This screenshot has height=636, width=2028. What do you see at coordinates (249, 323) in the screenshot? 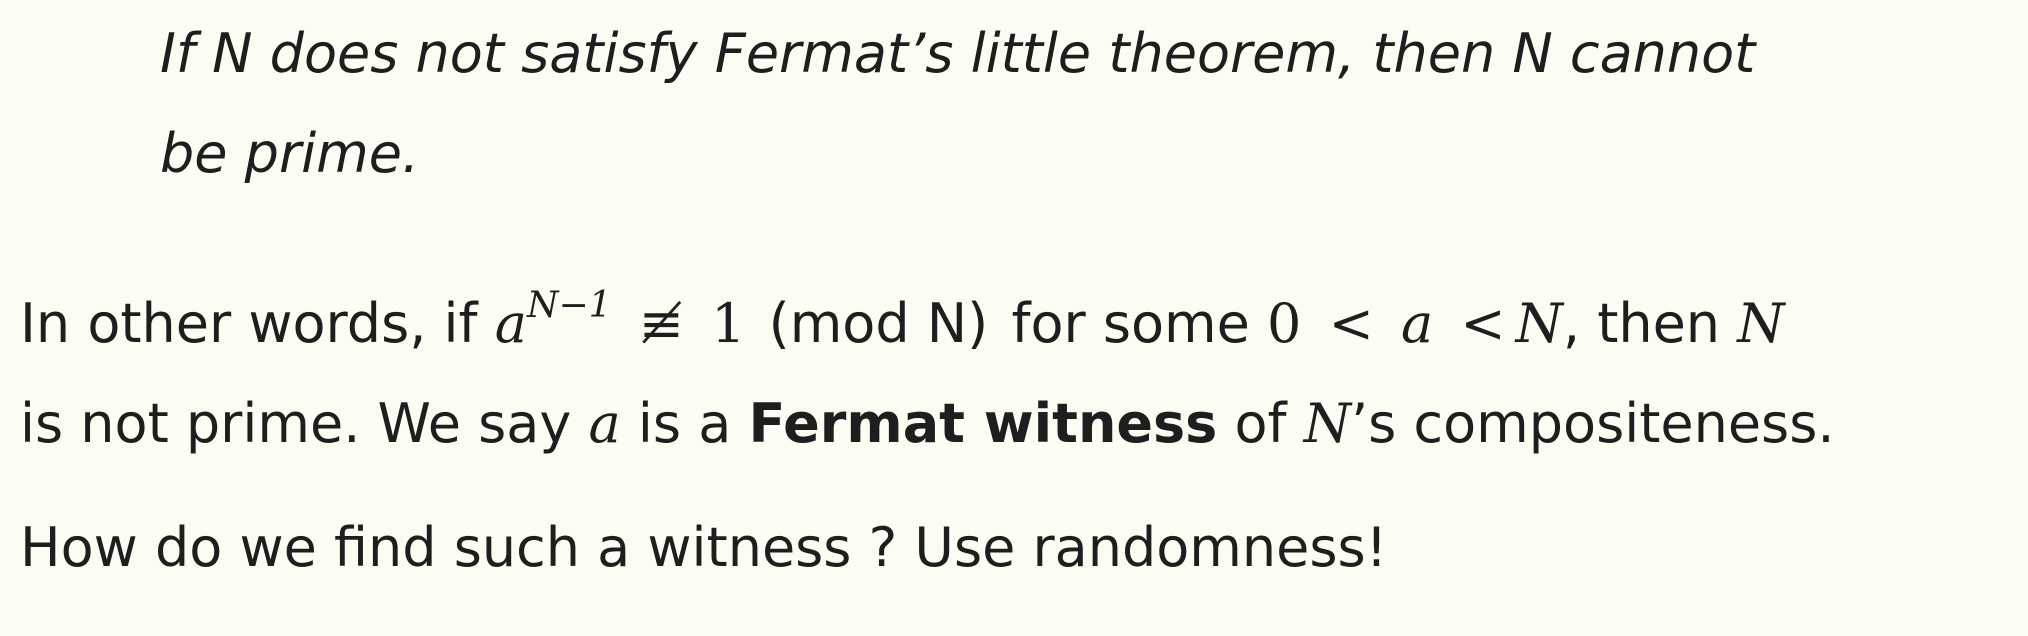
I see `paragraph1-text-a: In other words, if` at bounding box center [249, 323].